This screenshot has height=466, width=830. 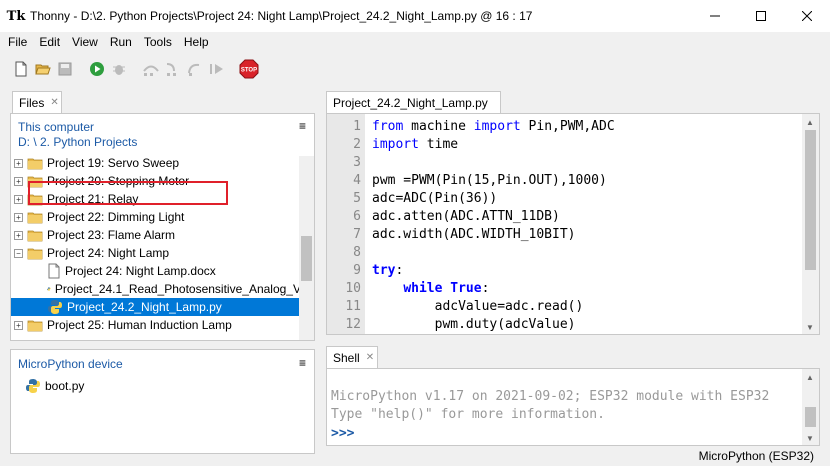 I want to click on line-number: 8, so click(x=357, y=252).